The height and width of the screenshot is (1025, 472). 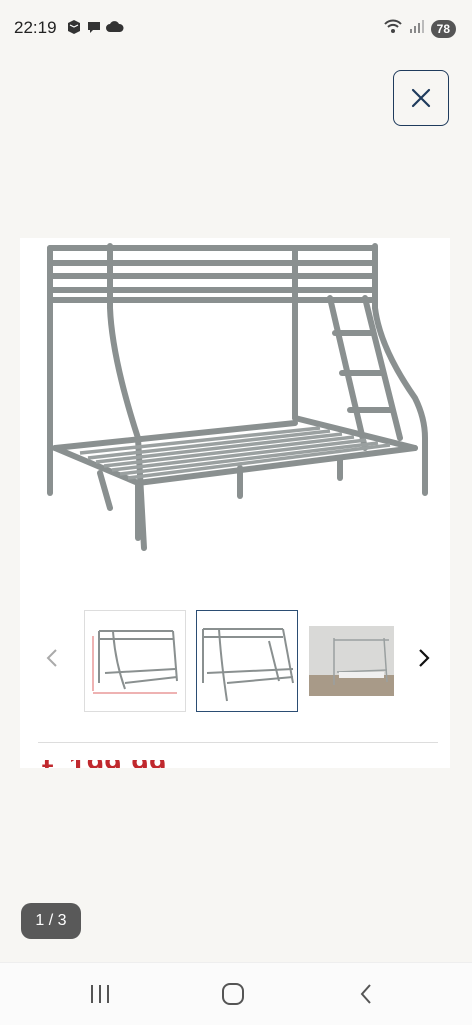 I want to click on system-nav-bar, so click(x=236, y=993).